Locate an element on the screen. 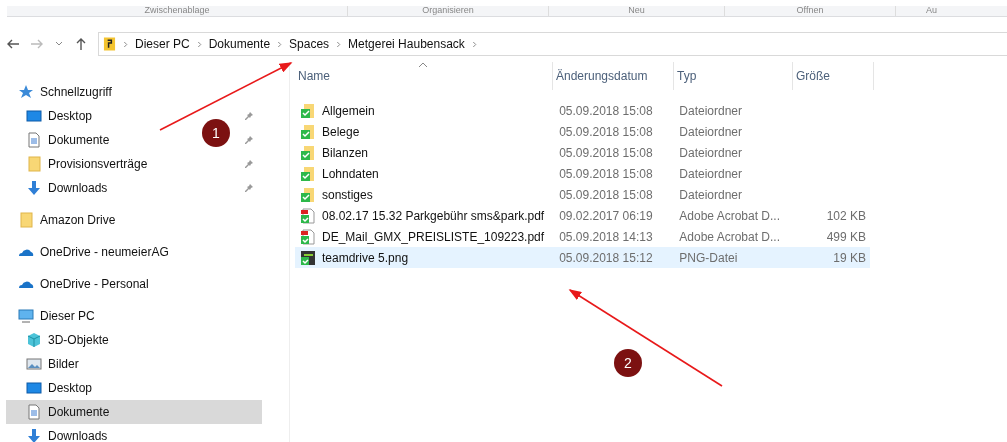 The height and width of the screenshot is (442, 1007). up-arrow-icon is located at coordinates (81, 44).